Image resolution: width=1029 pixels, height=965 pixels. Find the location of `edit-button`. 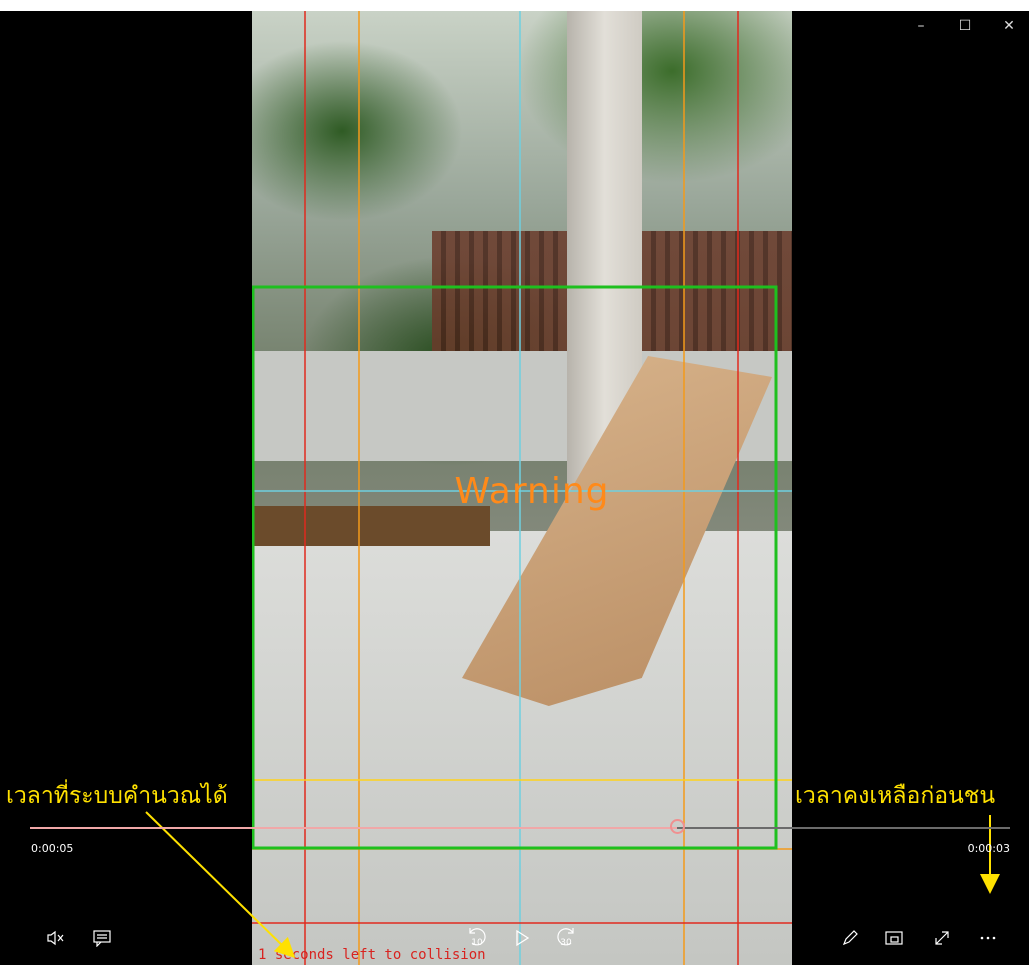

edit-button is located at coordinates (850, 938).